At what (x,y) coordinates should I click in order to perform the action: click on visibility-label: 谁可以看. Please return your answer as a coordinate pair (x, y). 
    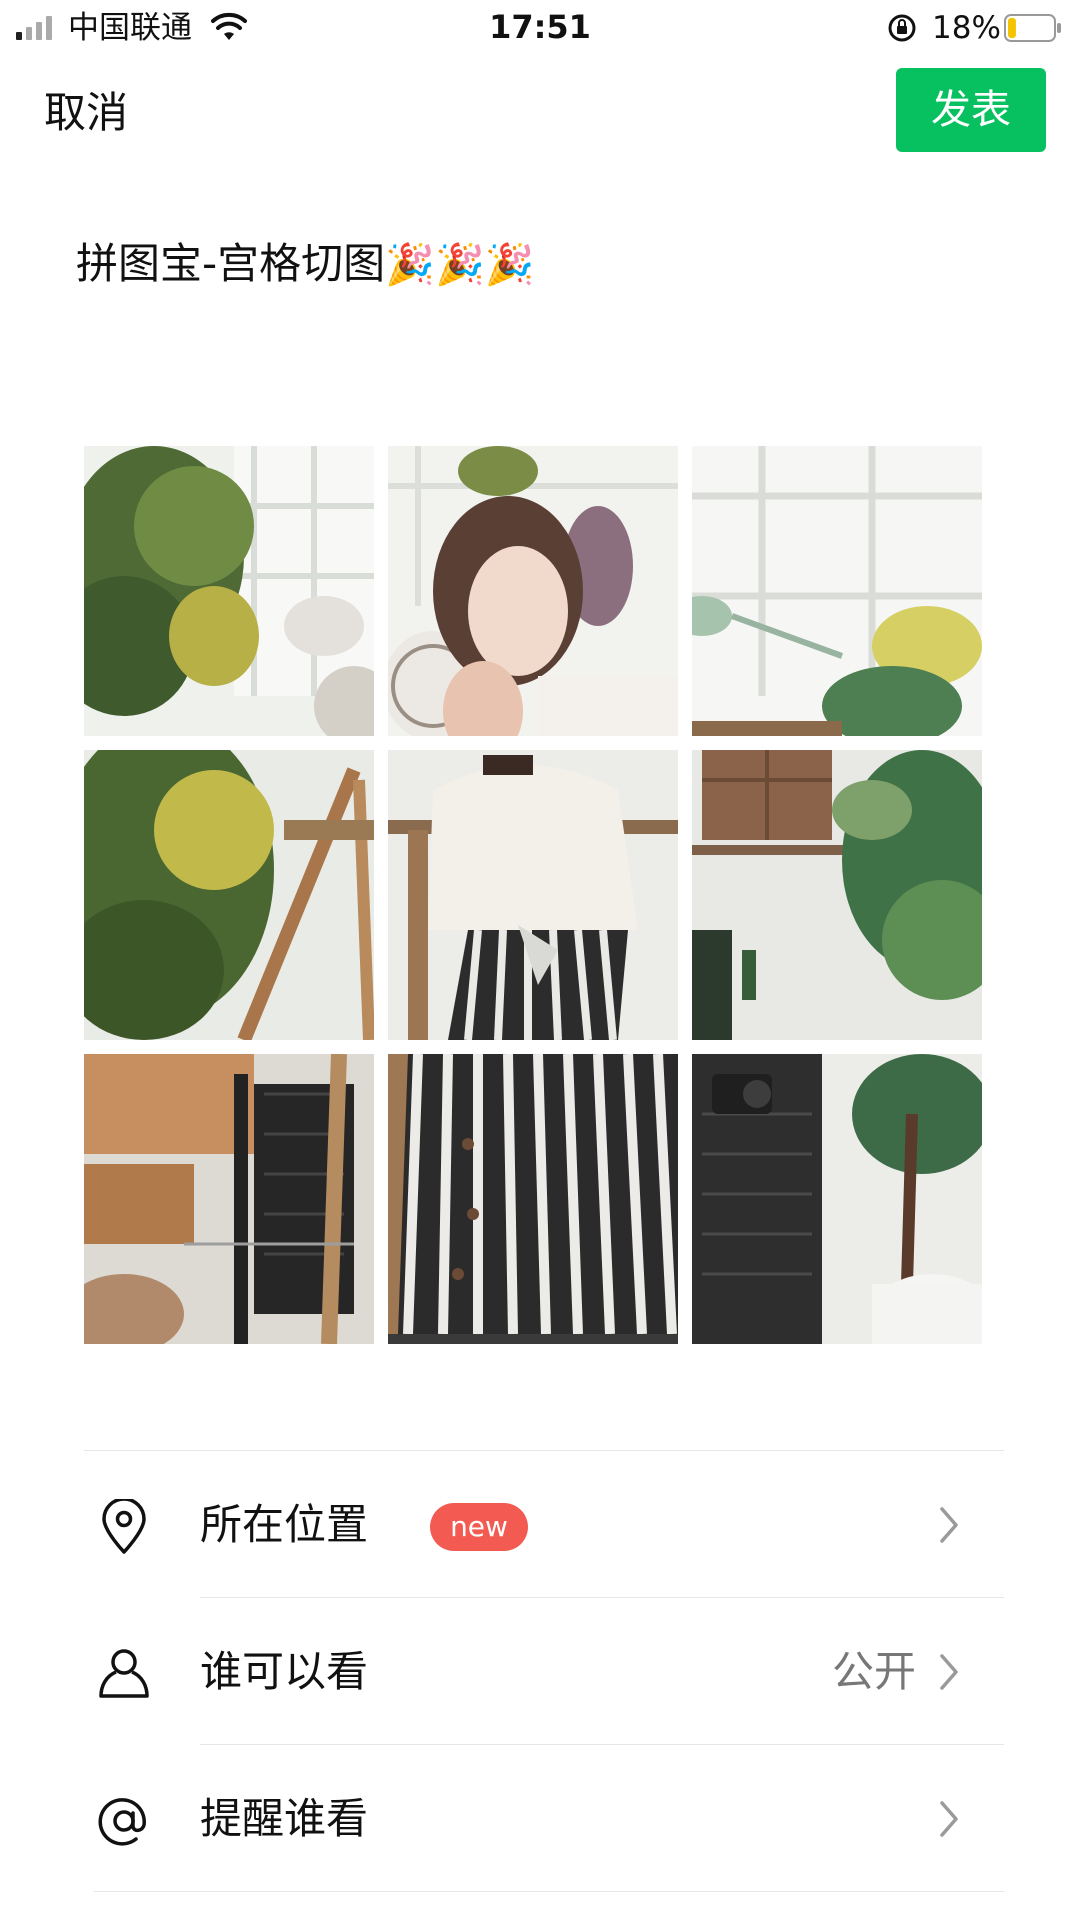
    Looking at the image, I should click on (284, 1671).